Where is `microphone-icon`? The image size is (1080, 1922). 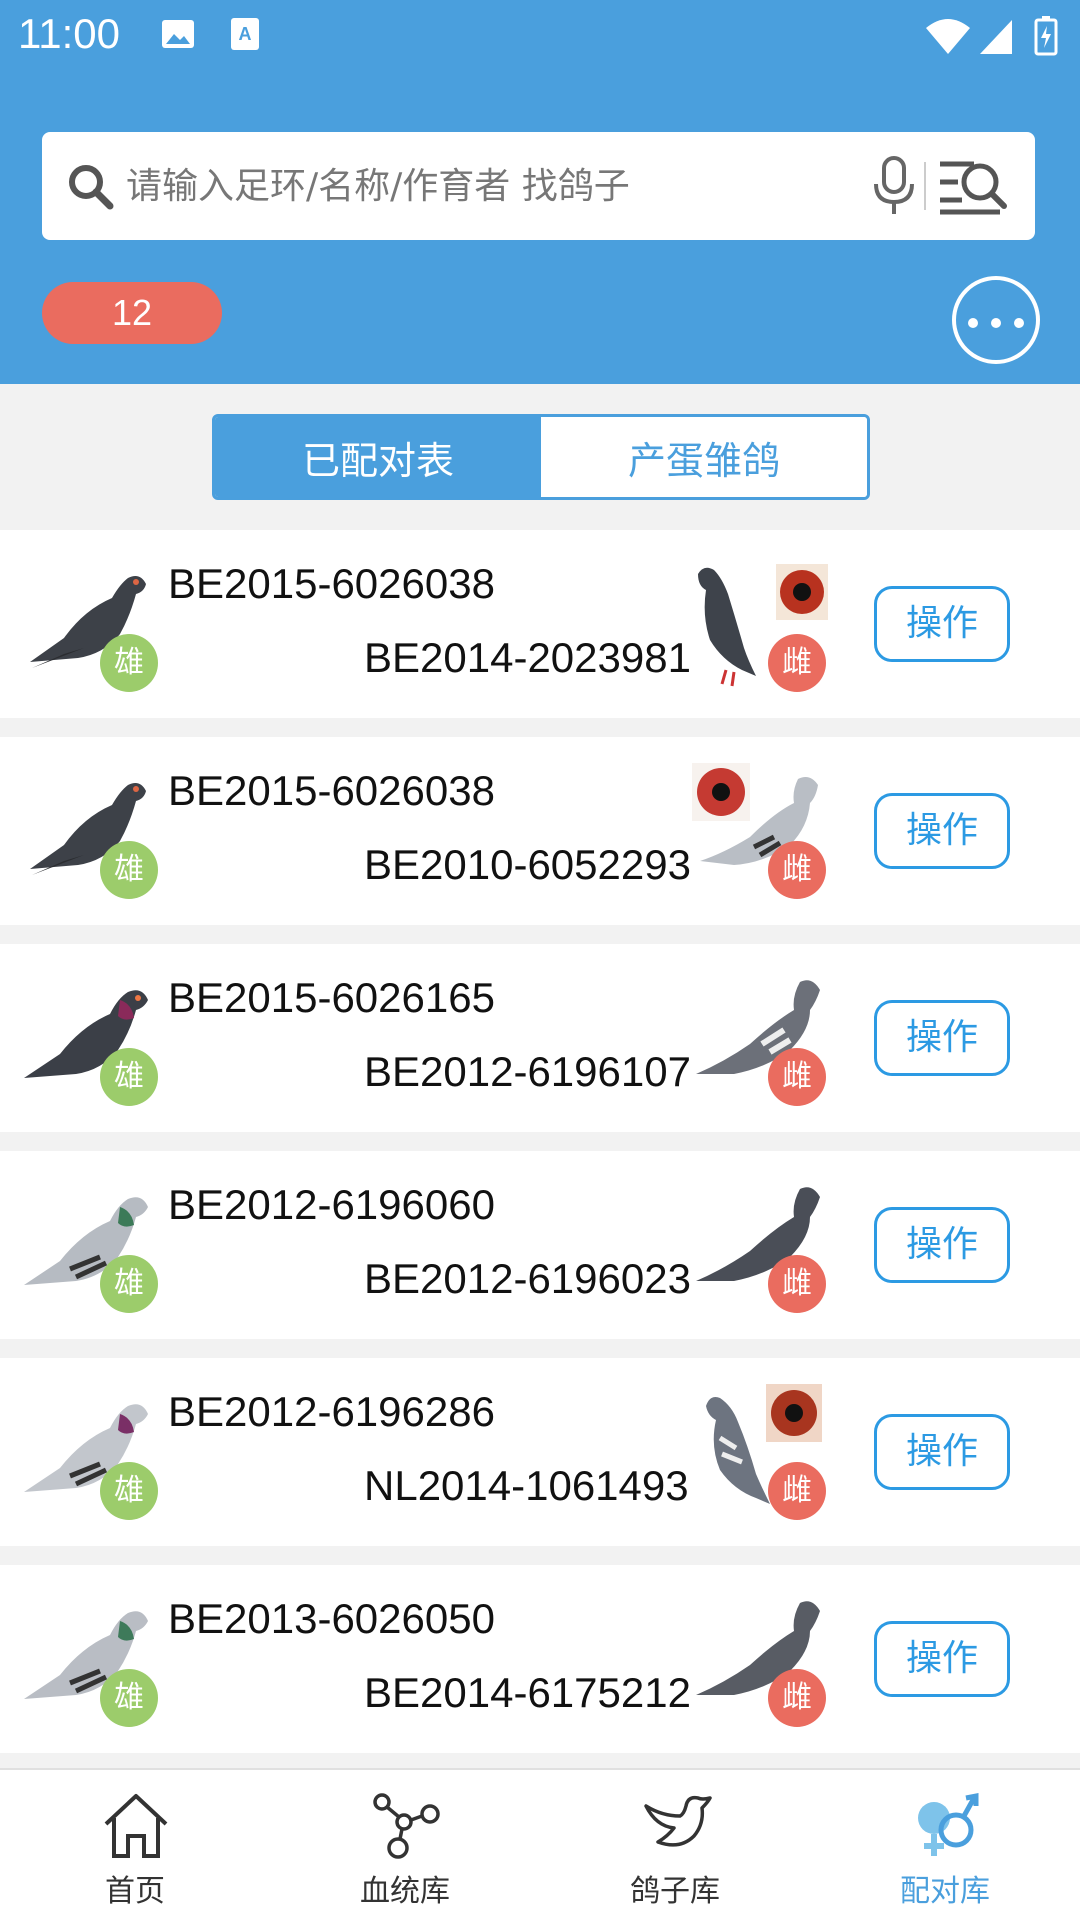
microphone-icon is located at coordinates (894, 188).